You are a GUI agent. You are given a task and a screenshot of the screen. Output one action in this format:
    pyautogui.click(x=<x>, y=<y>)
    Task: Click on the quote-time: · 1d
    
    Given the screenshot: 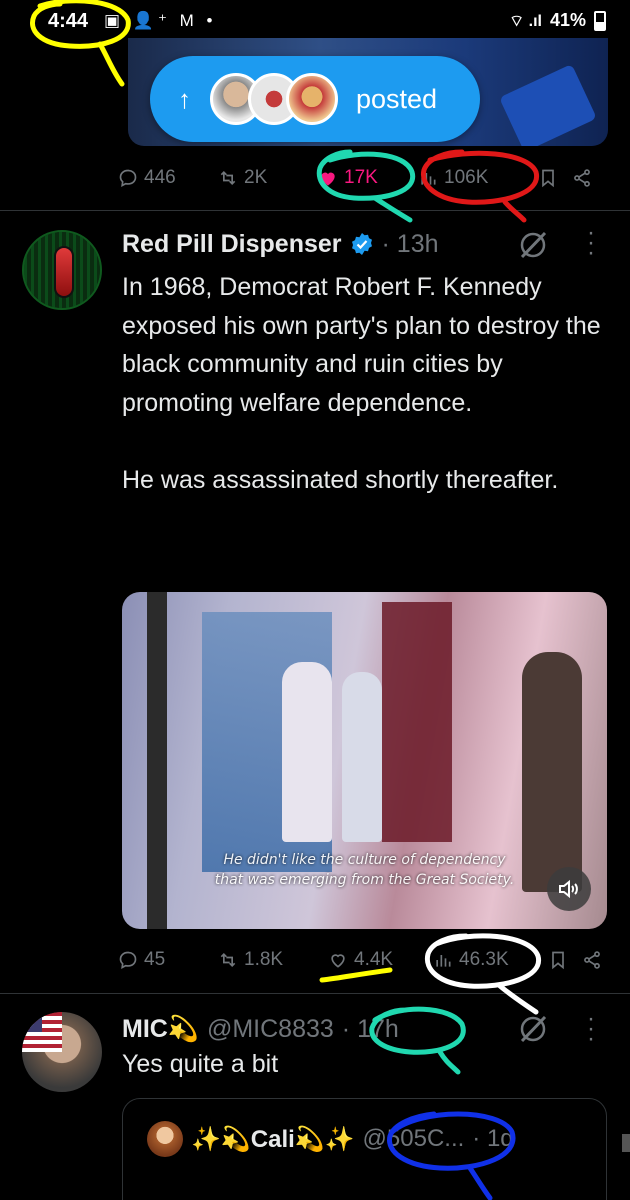 What is the action you would take?
    pyautogui.click(x=493, y=1138)
    